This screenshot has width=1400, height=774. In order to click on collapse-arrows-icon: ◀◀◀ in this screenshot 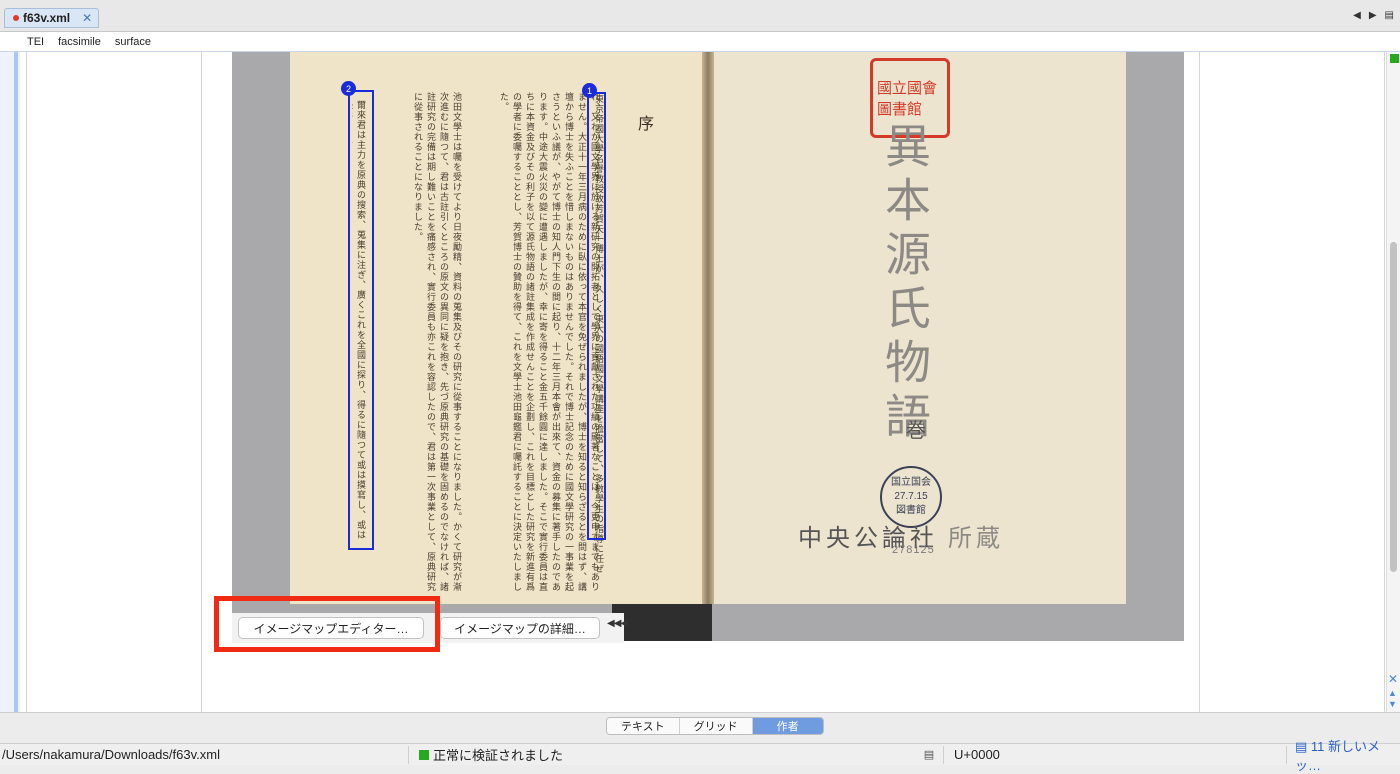, I will do `click(617, 623)`.